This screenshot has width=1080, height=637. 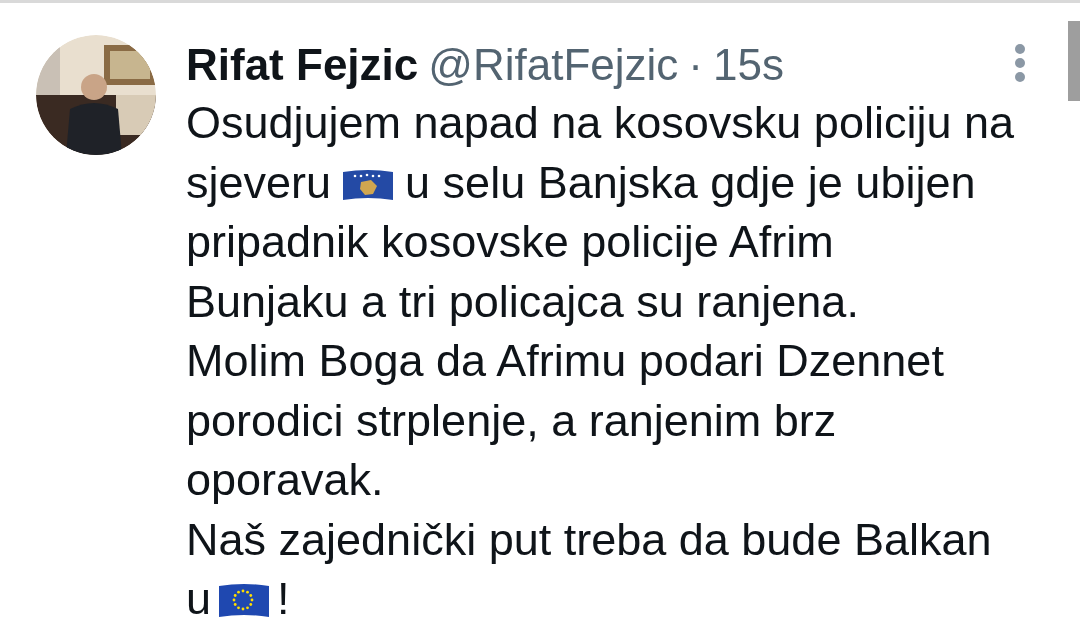 What do you see at coordinates (285, 479) in the screenshot?
I see `tweet-text: oporavak.` at bounding box center [285, 479].